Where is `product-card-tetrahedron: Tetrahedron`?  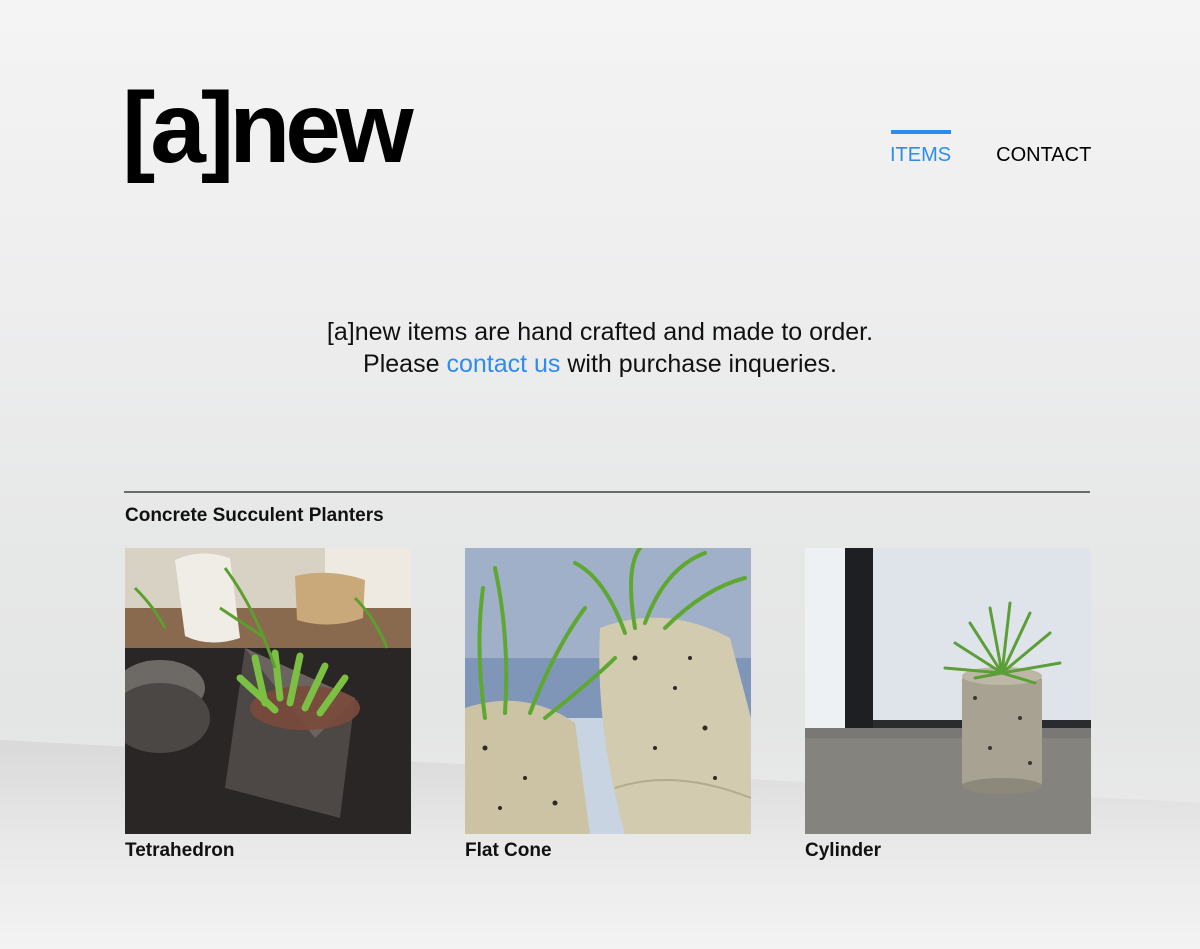
product-card-tetrahedron: Tetrahedron is located at coordinates (268, 705).